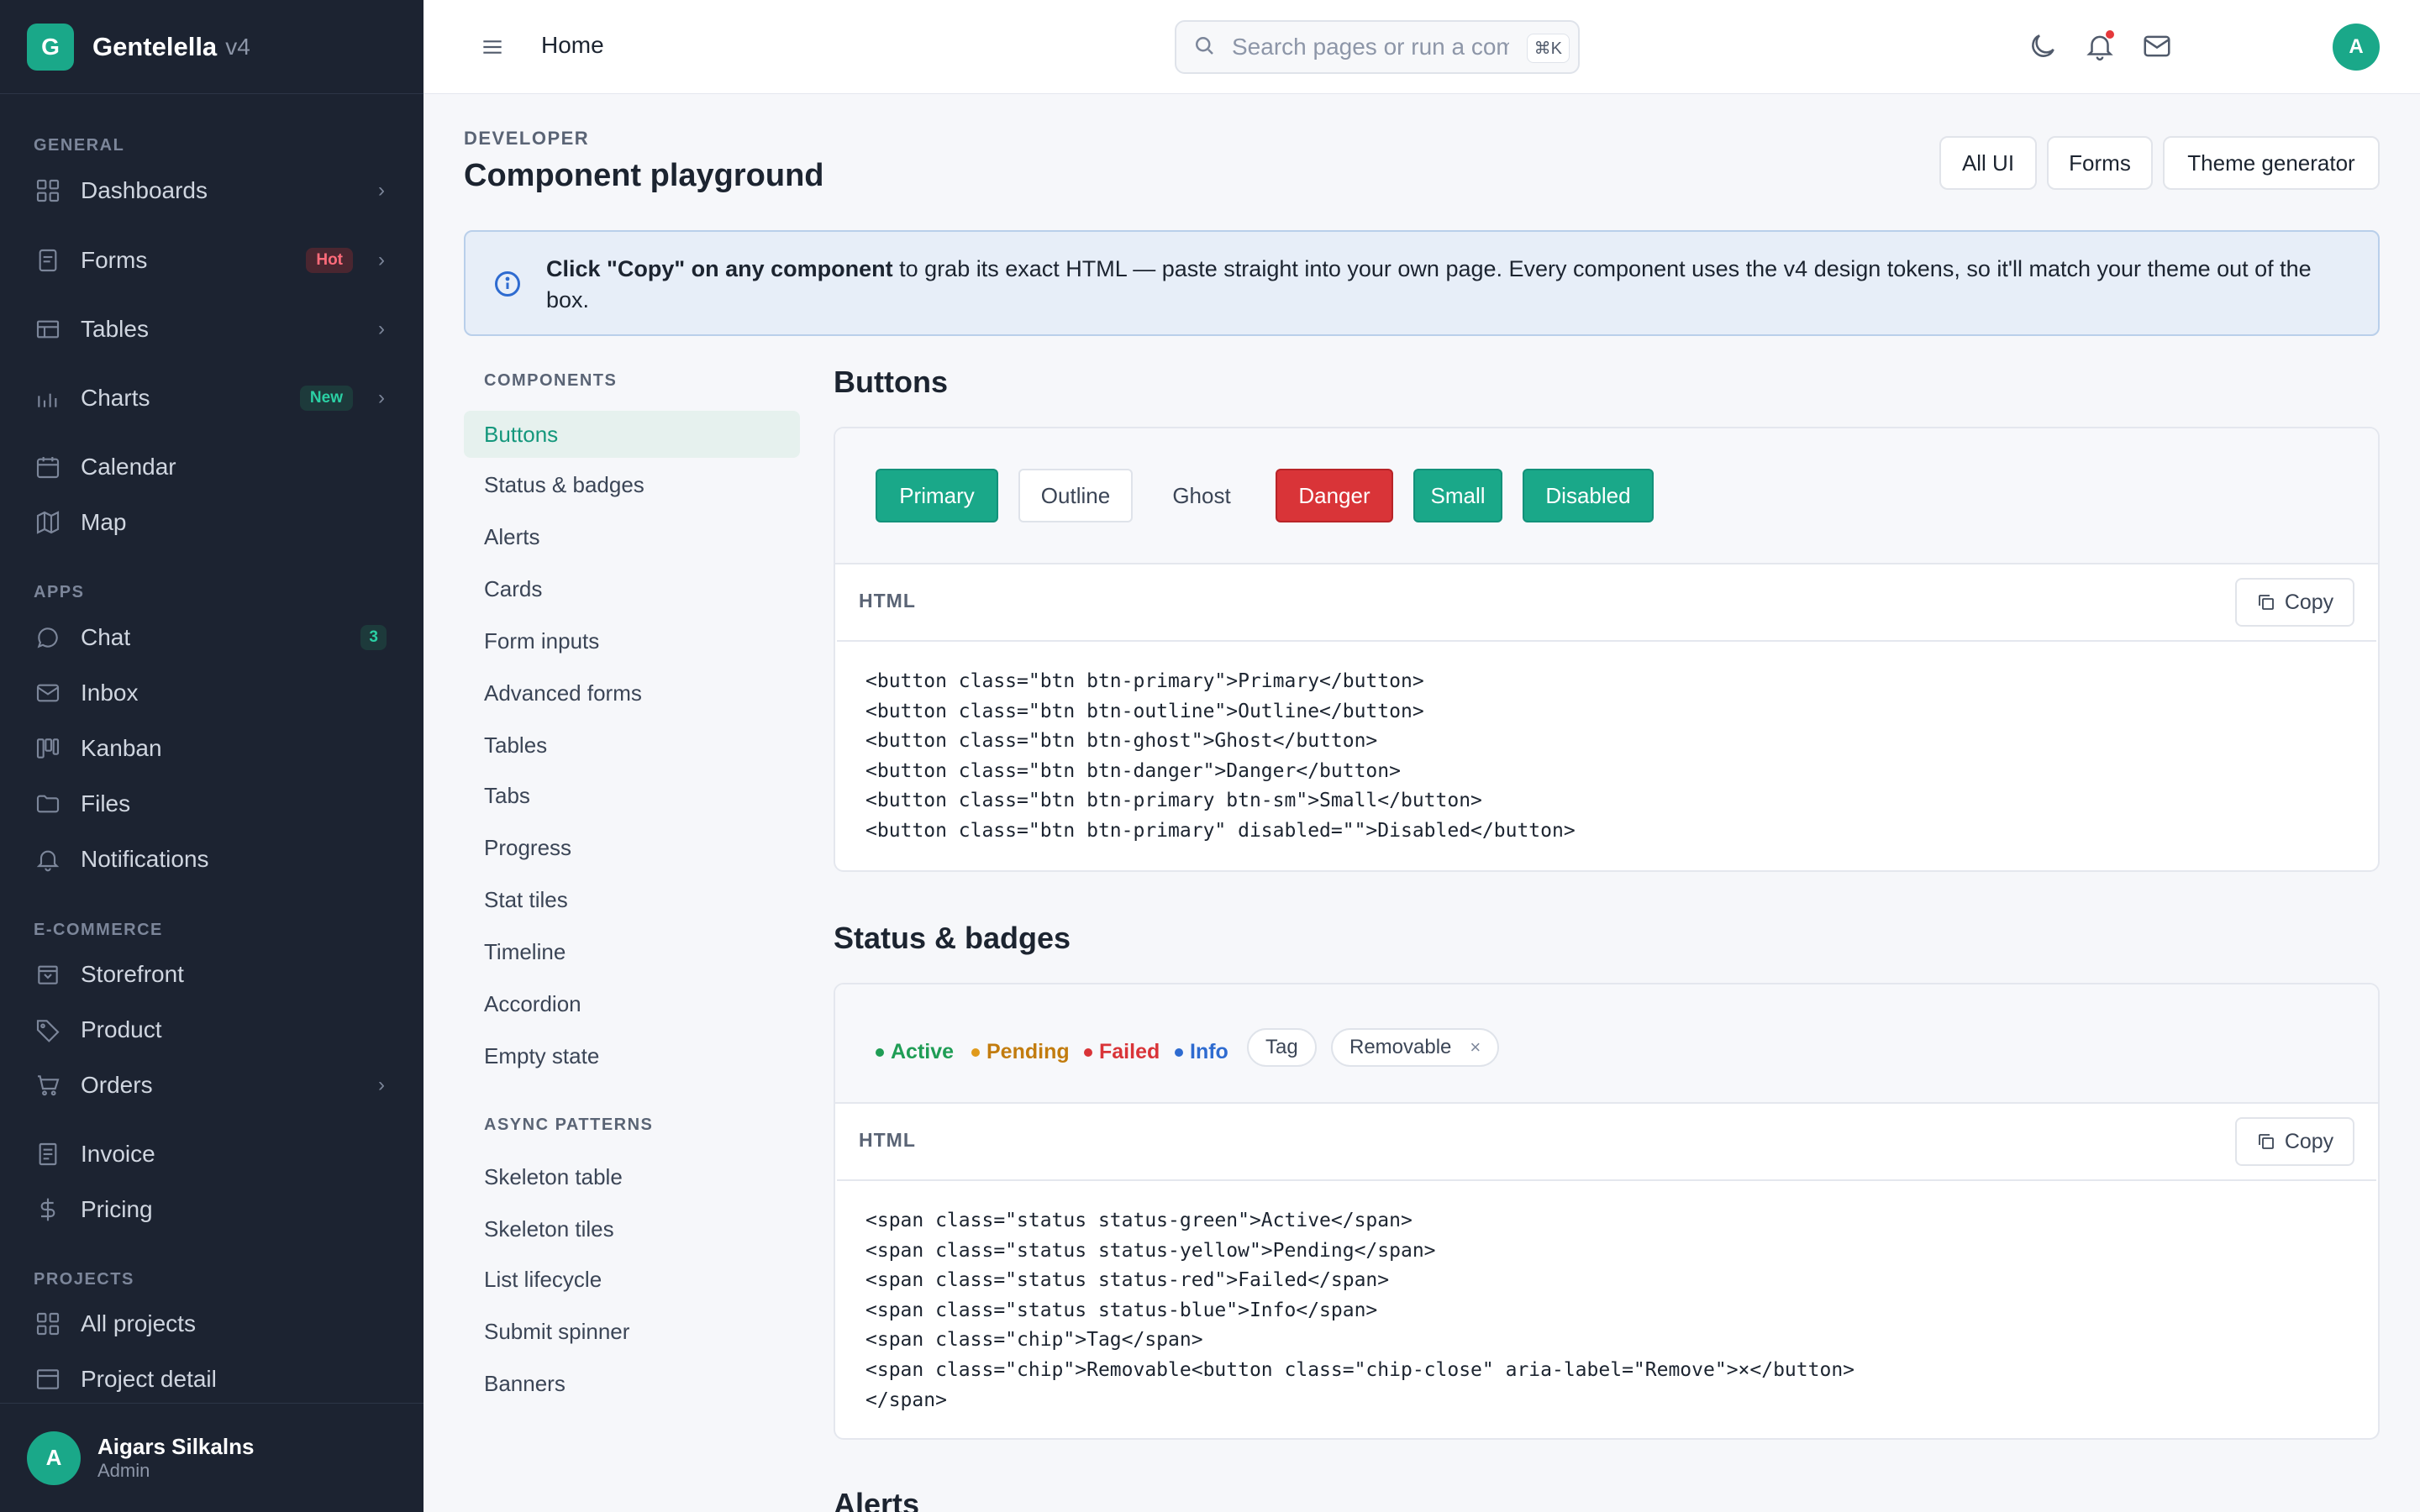  Describe the element at coordinates (138, 1323) in the screenshot. I see `sidebar-item-label: All projects` at that location.